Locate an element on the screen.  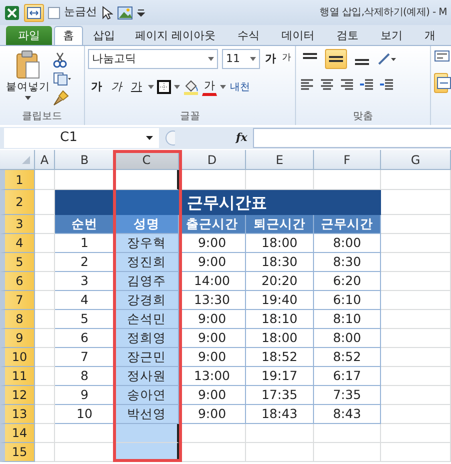
row-header: 1 is located at coordinates (17, 180).